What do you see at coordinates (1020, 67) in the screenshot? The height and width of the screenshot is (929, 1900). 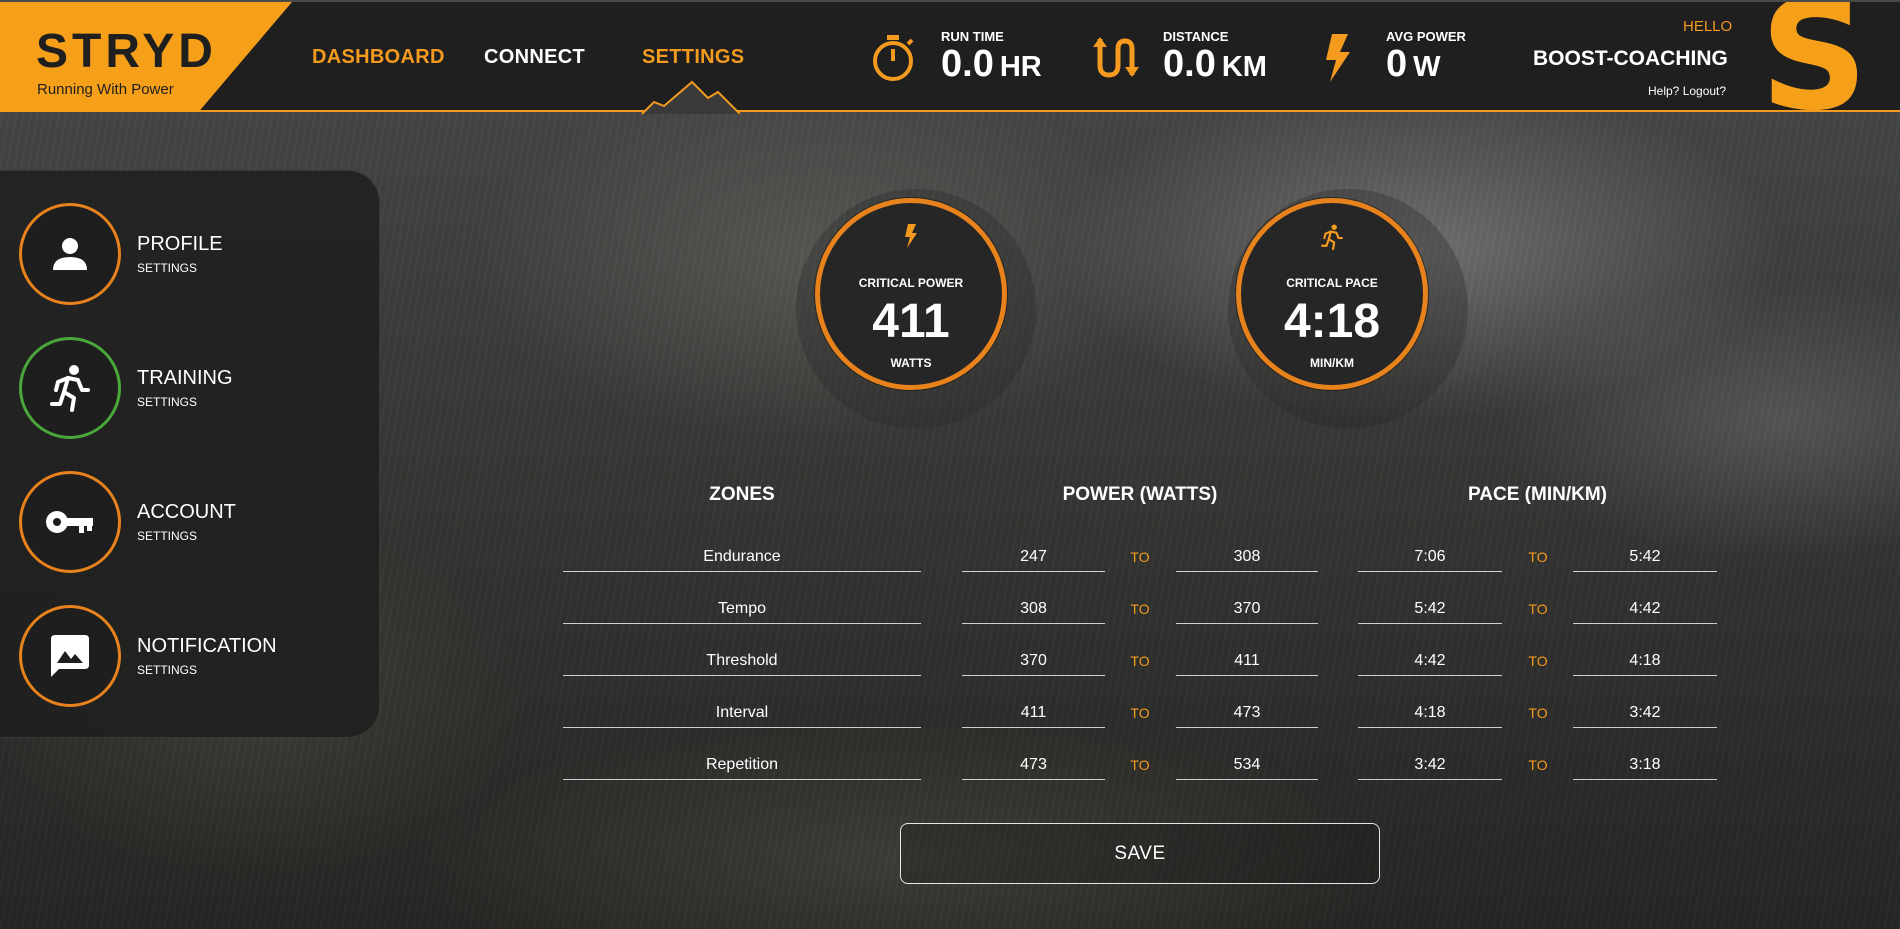 I see `run-time-unit: HR` at bounding box center [1020, 67].